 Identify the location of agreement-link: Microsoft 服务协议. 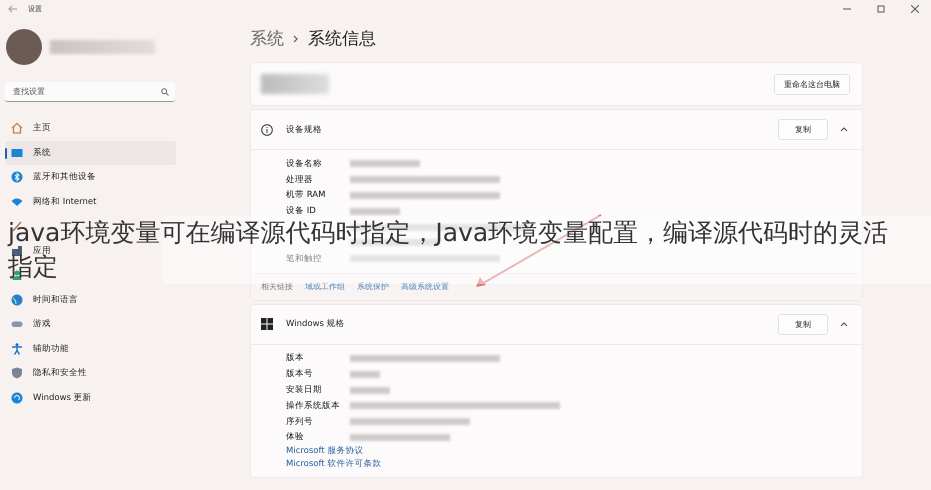
(574, 451).